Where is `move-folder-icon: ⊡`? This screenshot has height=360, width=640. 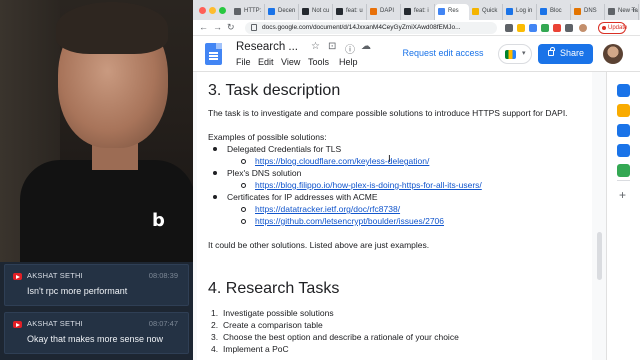 move-folder-icon: ⊡ is located at coordinates (332, 46).